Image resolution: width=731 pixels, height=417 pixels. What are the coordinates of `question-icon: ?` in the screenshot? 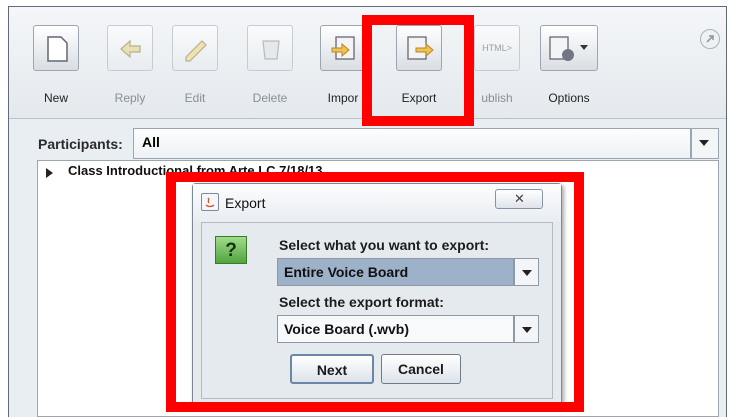 It's located at (231, 250).